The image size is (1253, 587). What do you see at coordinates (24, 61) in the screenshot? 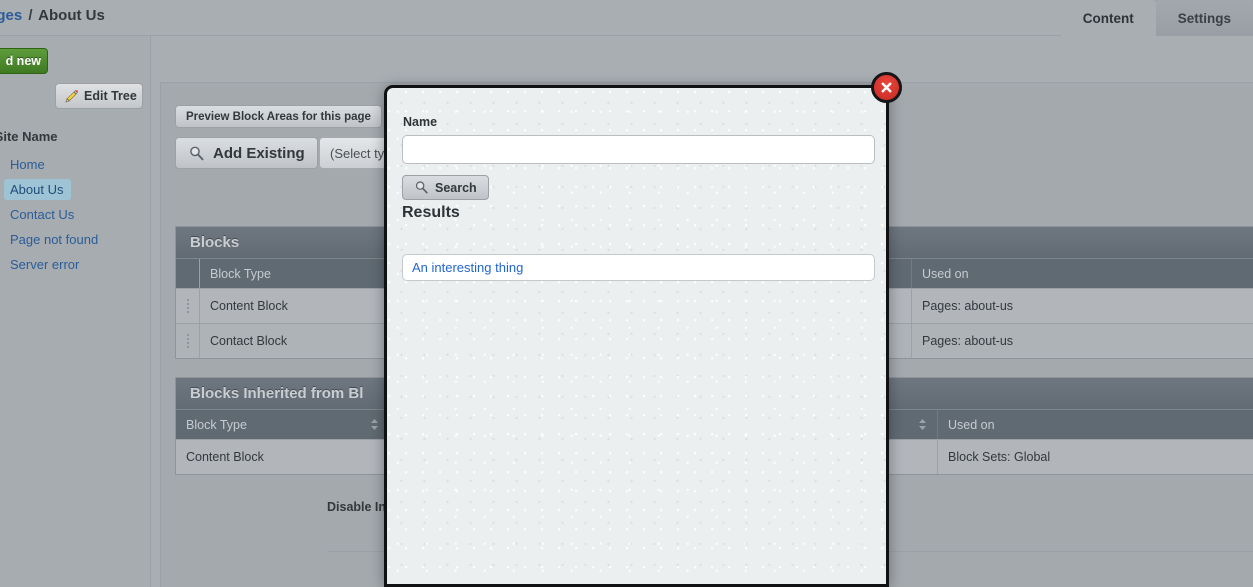
I see `add-new-button: d new` at bounding box center [24, 61].